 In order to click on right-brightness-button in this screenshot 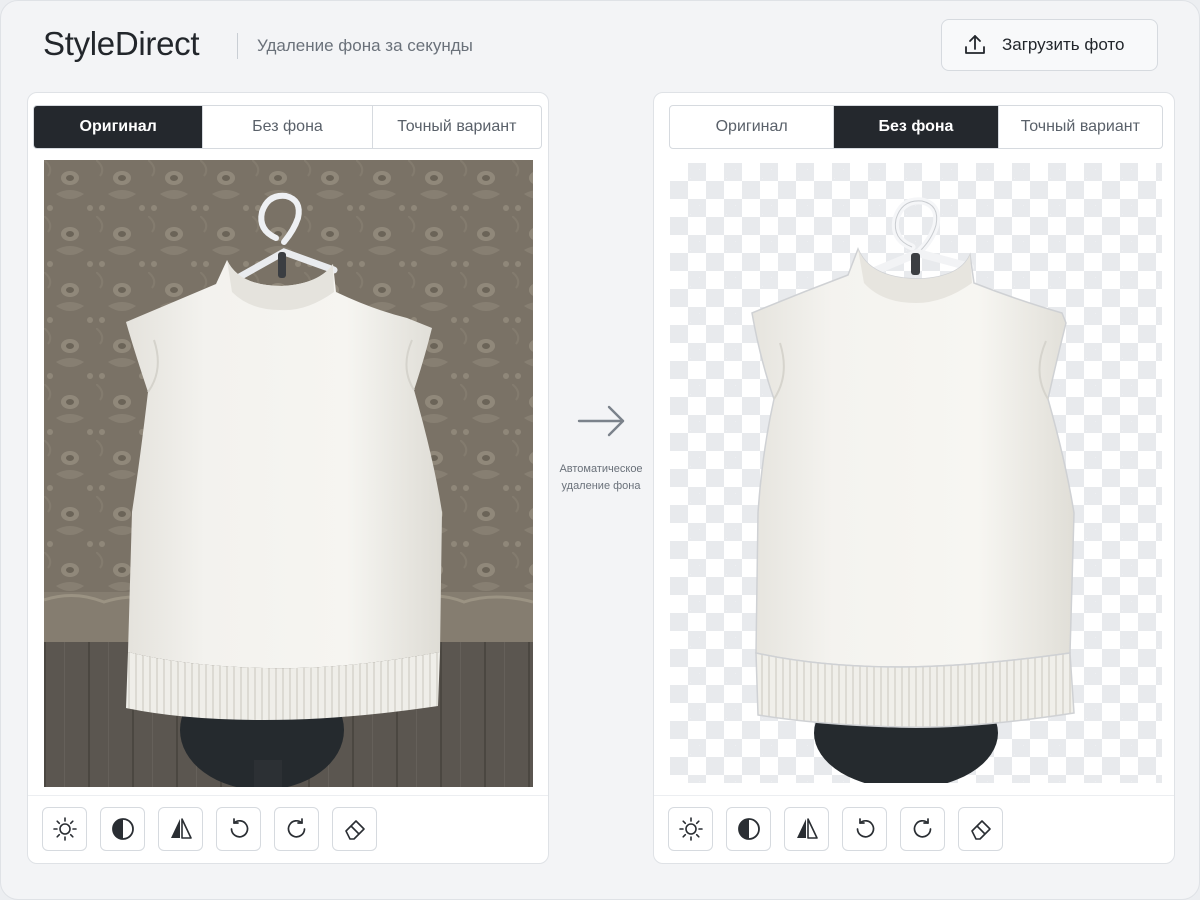, I will do `click(690, 829)`.